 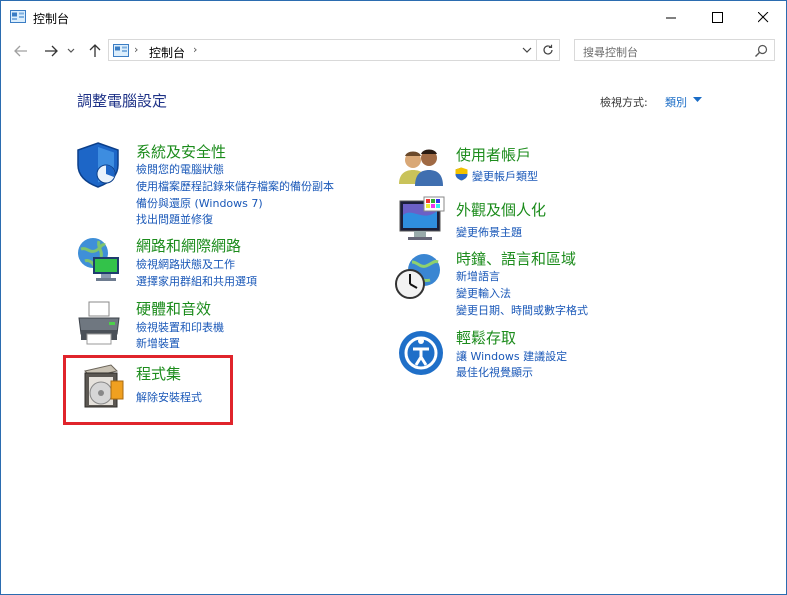 What do you see at coordinates (167, 52) in the screenshot?
I see `breadcrumb-control-panel: 控制台` at bounding box center [167, 52].